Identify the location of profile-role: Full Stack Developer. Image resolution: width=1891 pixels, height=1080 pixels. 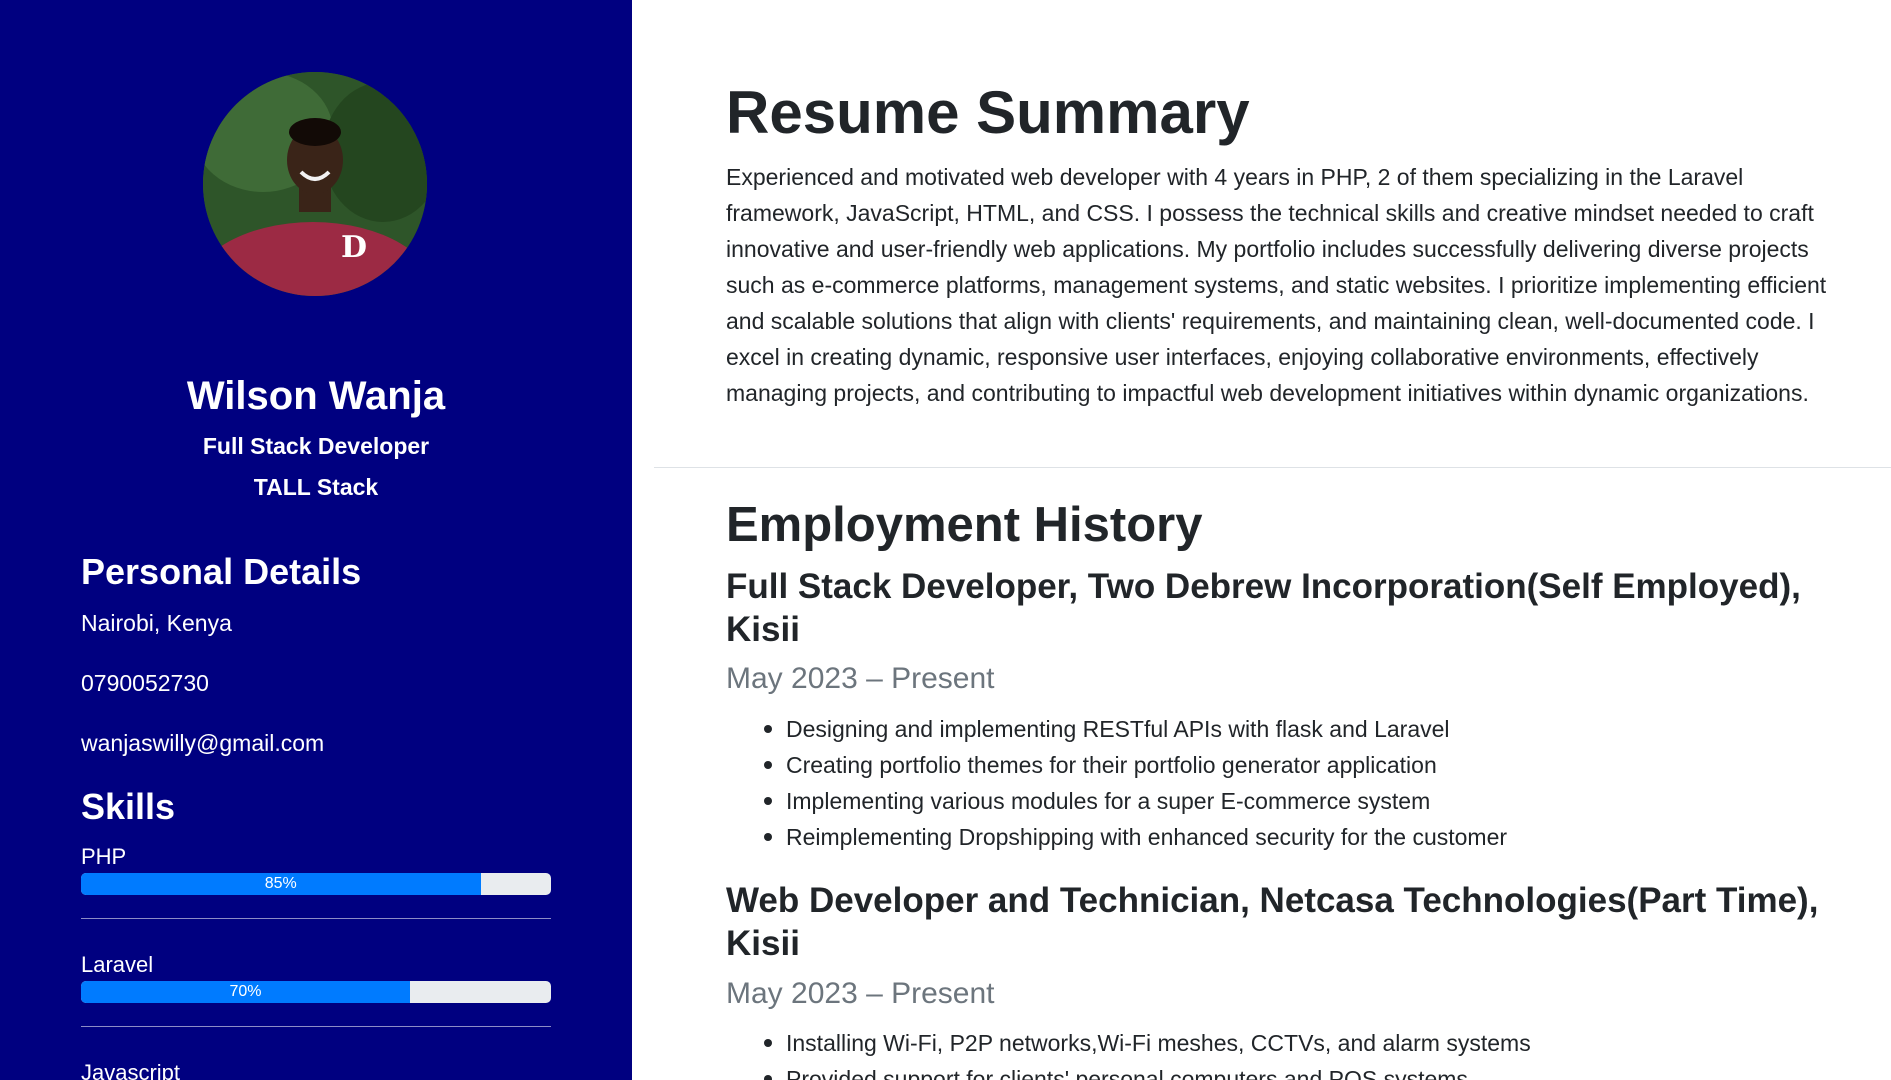
(316, 446).